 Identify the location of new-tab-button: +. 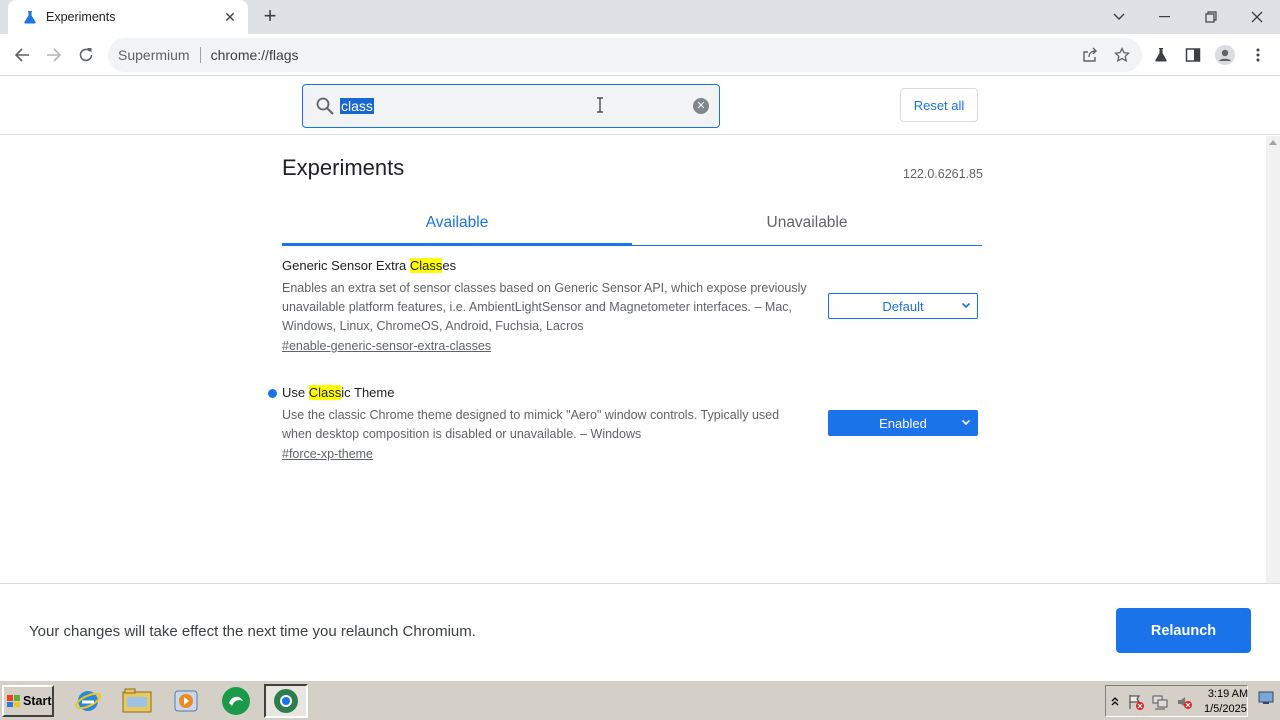
(270, 17).